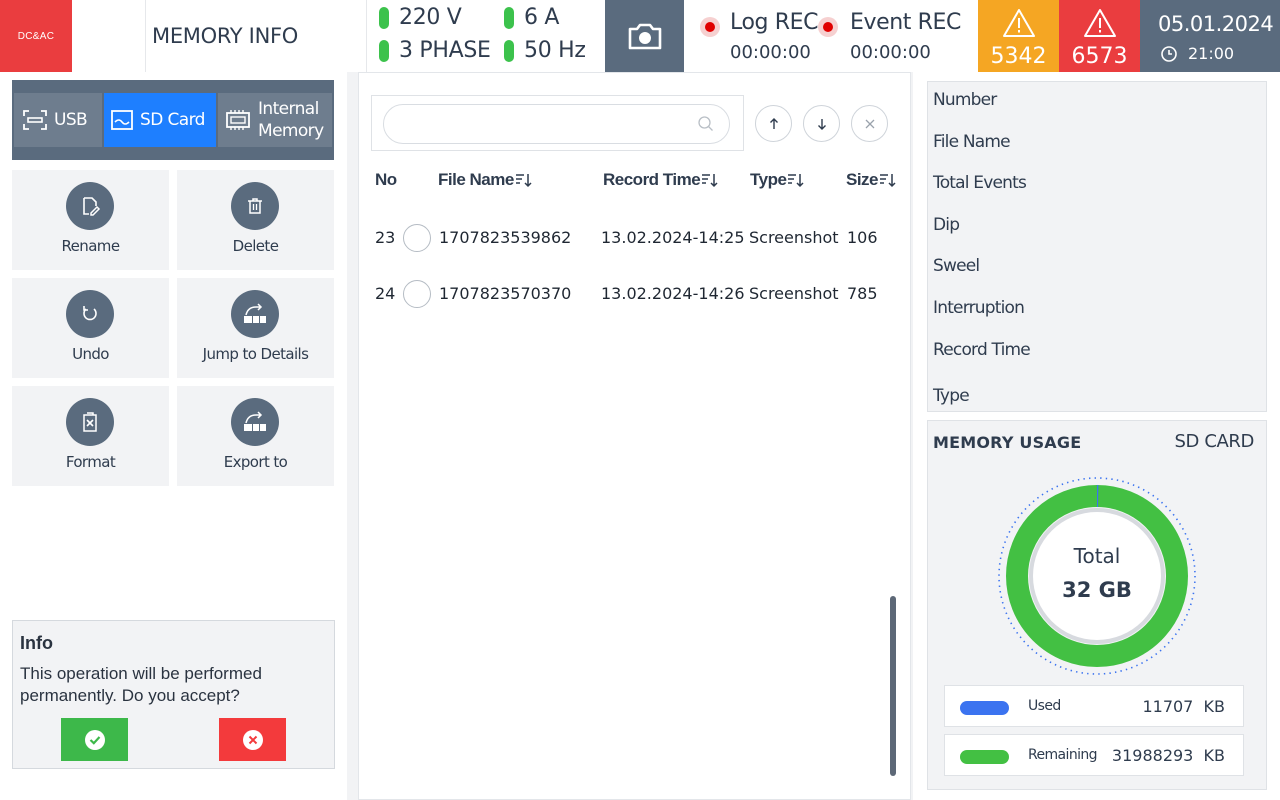 This screenshot has height=800, width=1280. Describe the element at coordinates (255, 206) in the screenshot. I see `trash-icon` at that location.